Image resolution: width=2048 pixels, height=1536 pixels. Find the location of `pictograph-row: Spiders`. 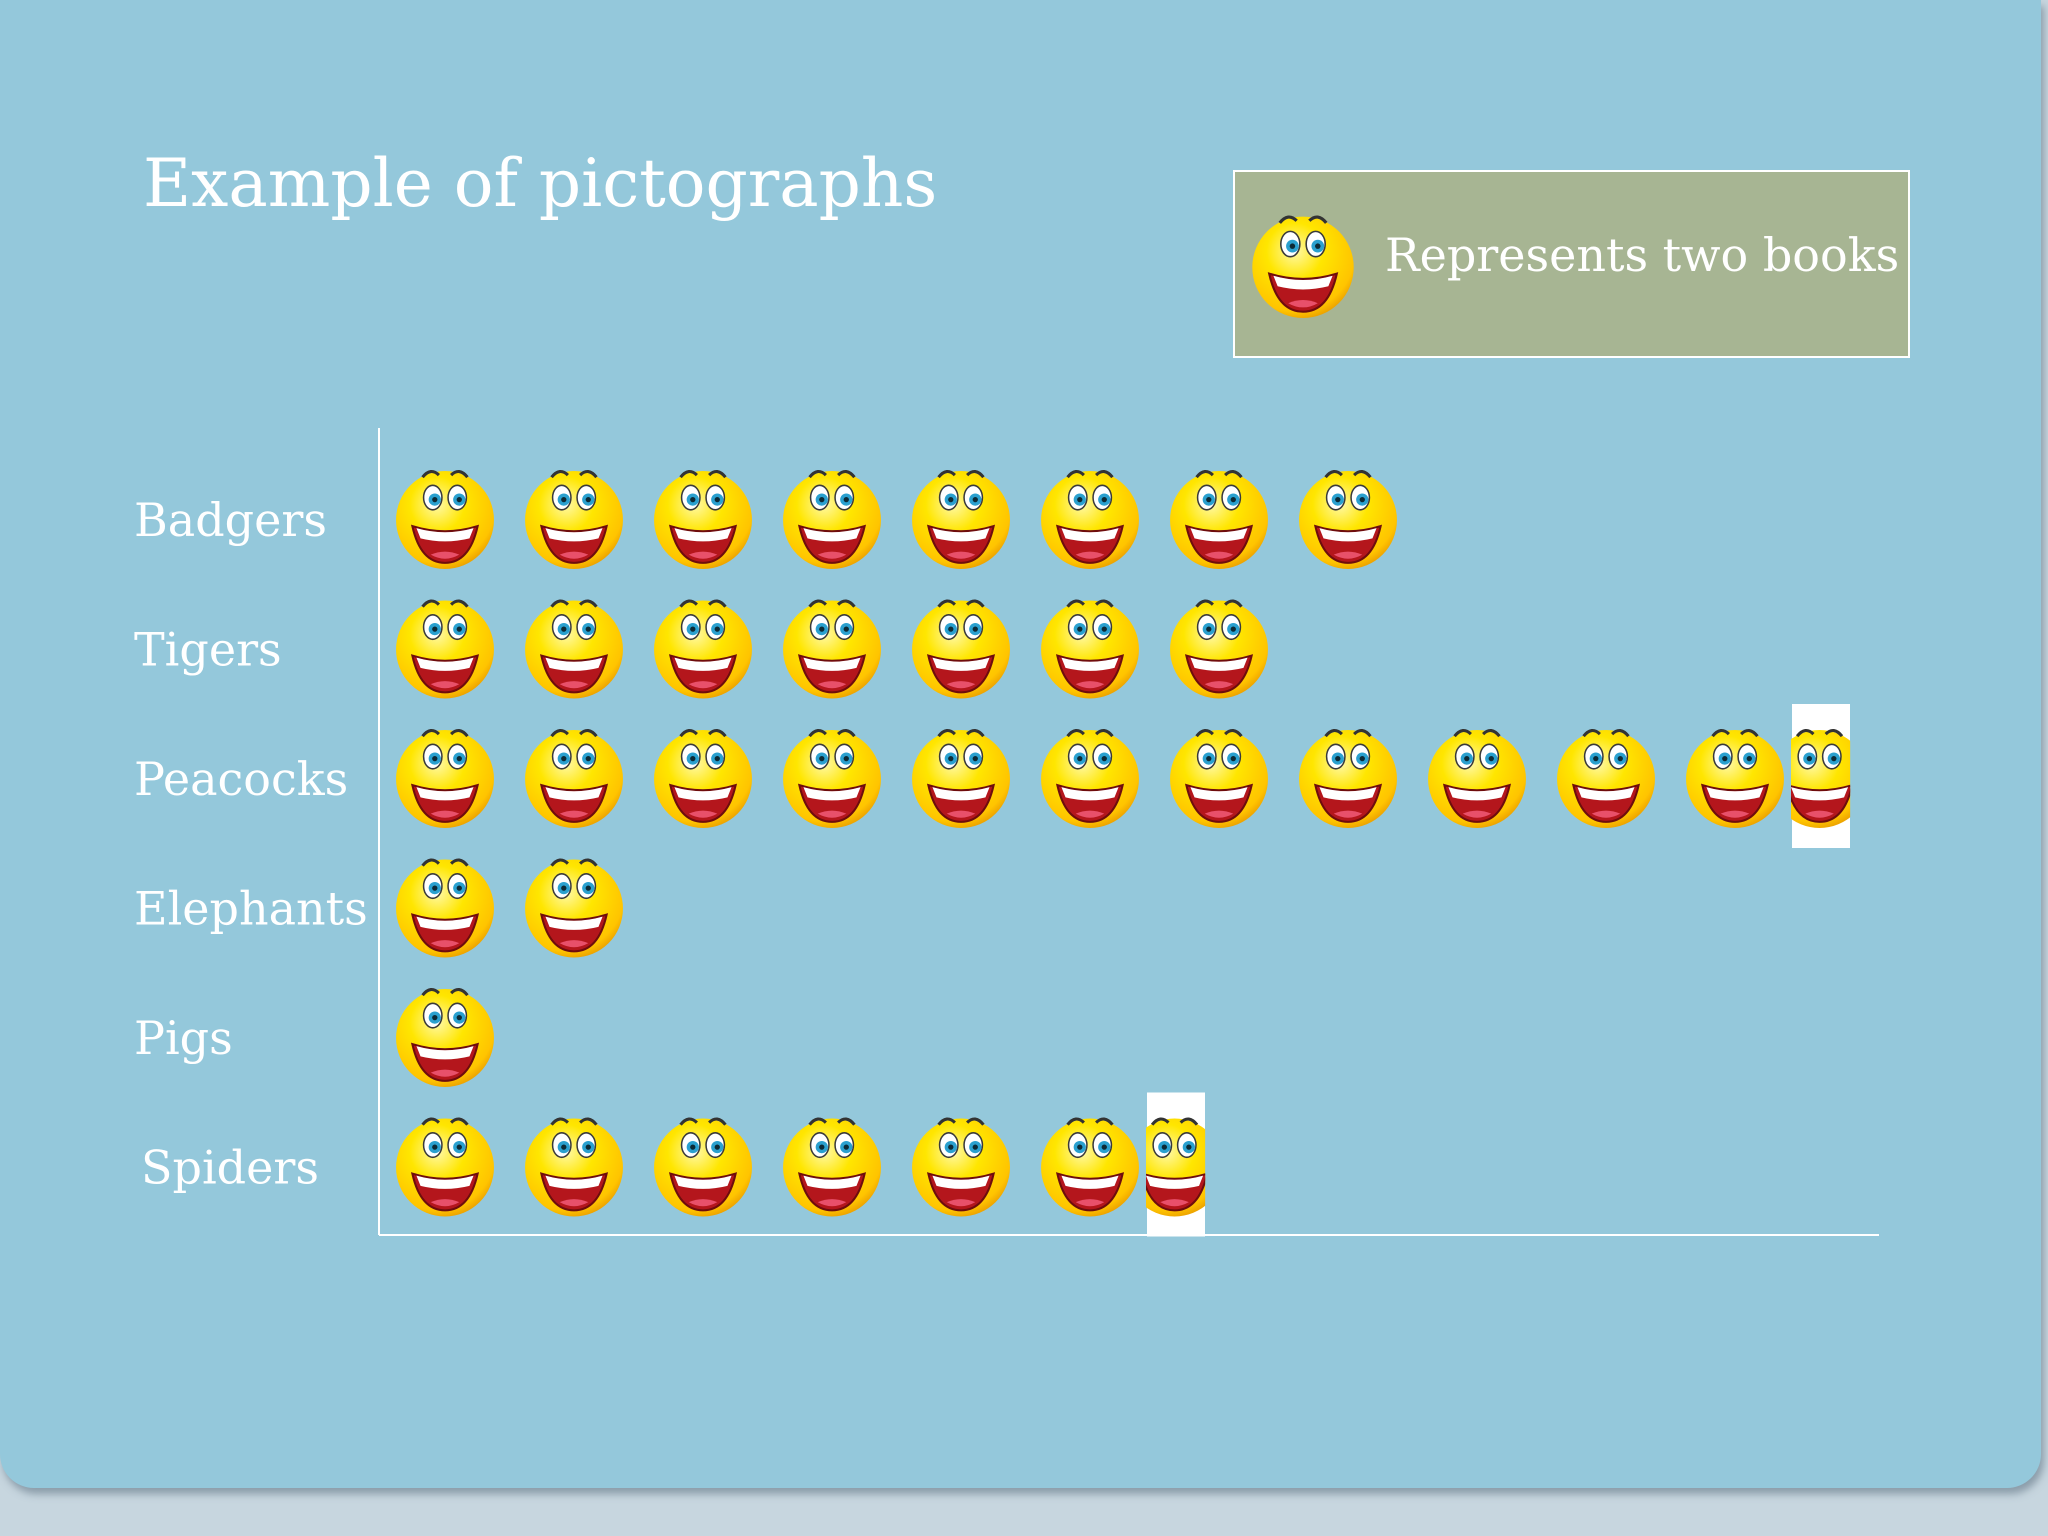

pictograph-row: Spiders is located at coordinates (673, 1164).